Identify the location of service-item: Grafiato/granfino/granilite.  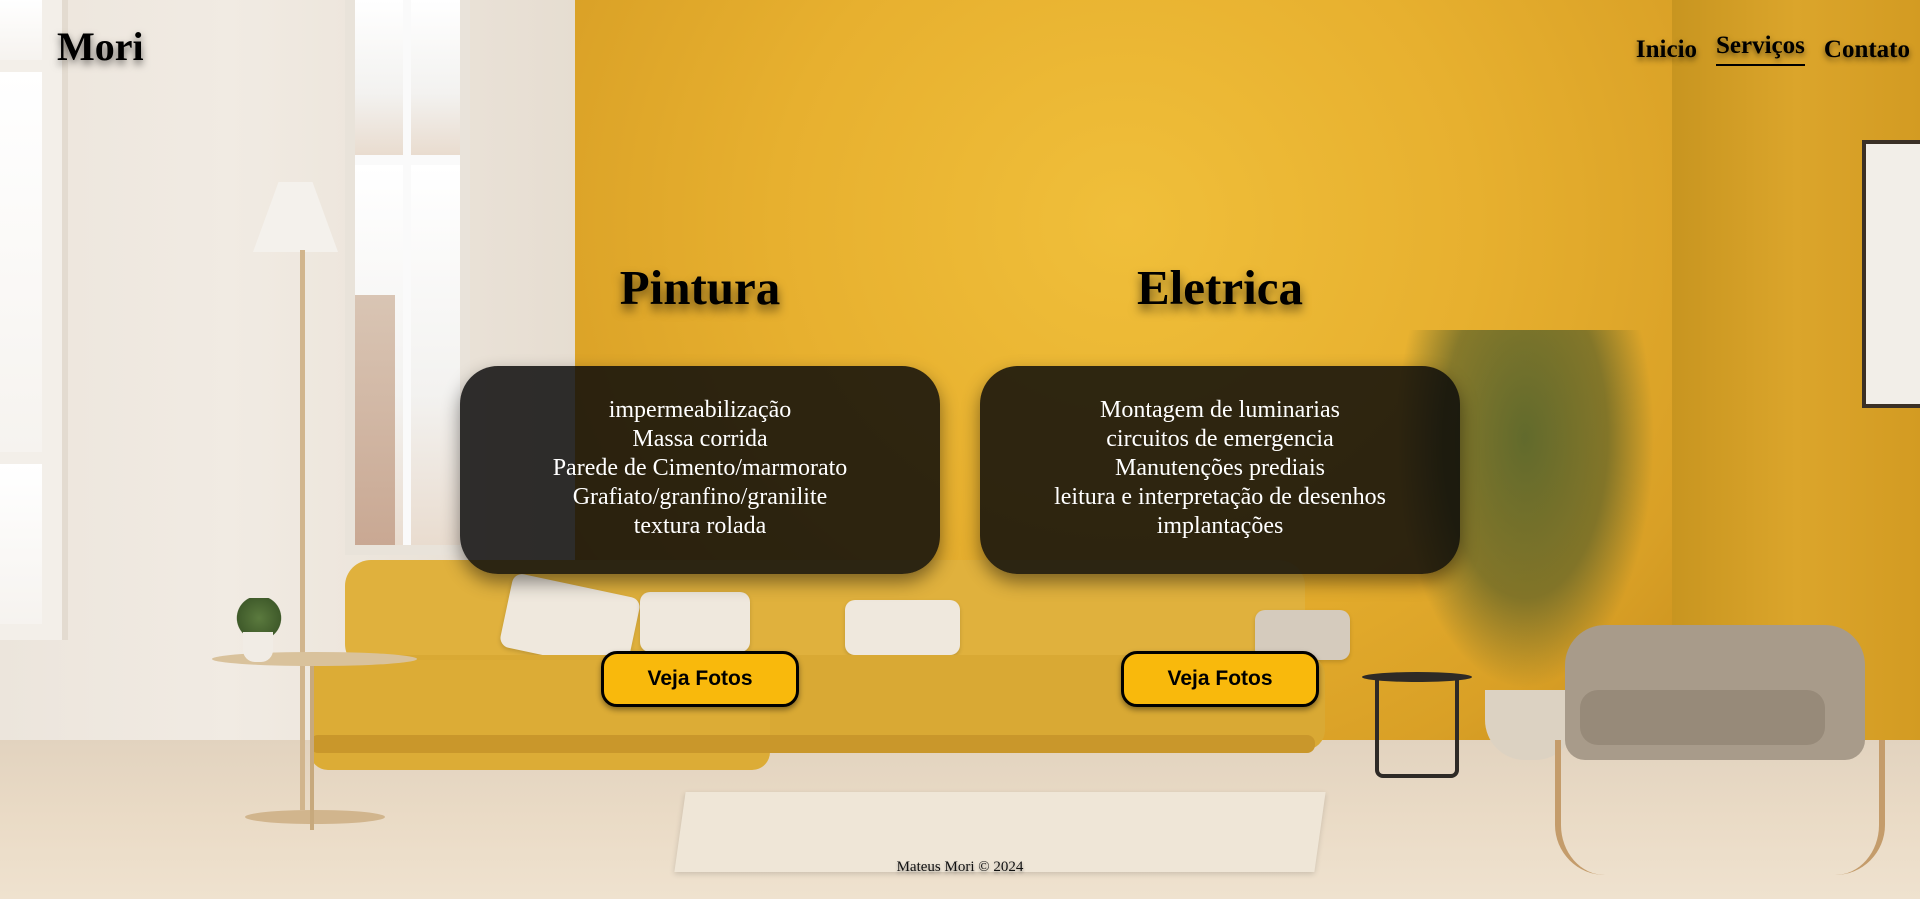
(700, 497).